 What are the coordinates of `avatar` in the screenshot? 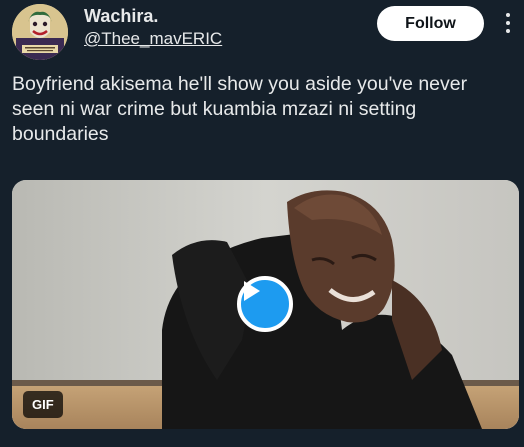 It's located at (40, 32).